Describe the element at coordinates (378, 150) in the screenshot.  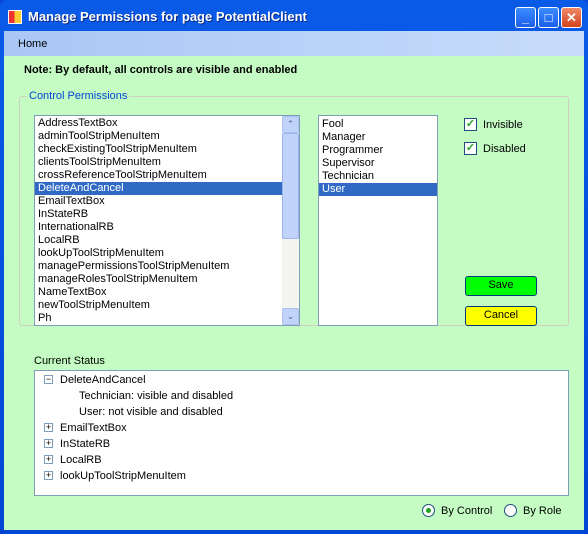
I see `role-list-item: Programmer` at that location.